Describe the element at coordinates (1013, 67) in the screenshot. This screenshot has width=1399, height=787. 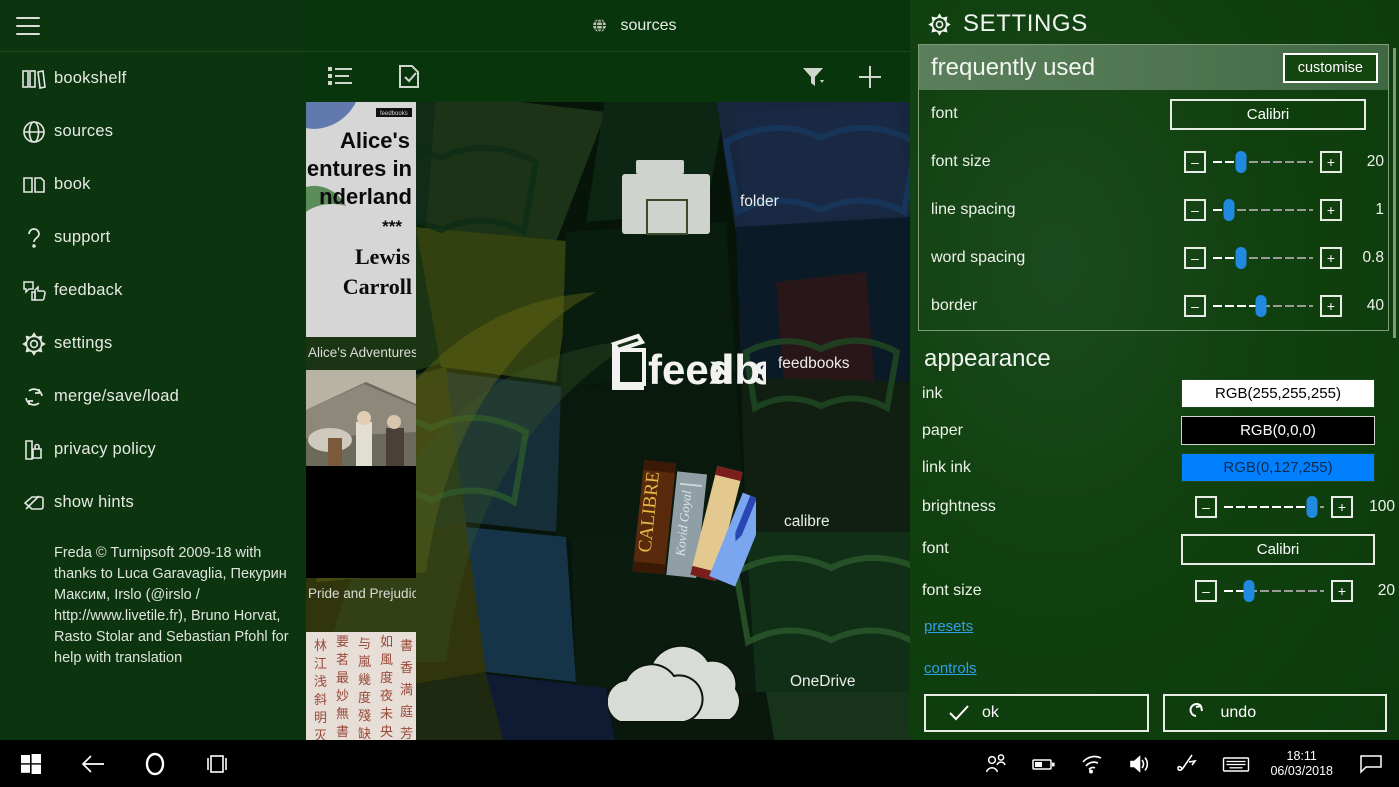
I see `frequently-used-heading: frequently used` at that location.